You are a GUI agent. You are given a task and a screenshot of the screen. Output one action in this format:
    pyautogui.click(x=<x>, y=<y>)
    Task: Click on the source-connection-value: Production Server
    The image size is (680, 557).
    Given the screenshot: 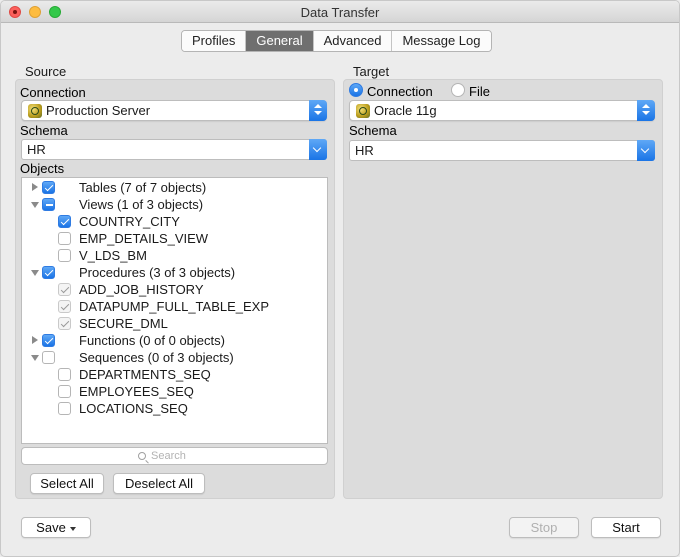 What is the action you would take?
    pyautogui.click(x=98, y=110)
    